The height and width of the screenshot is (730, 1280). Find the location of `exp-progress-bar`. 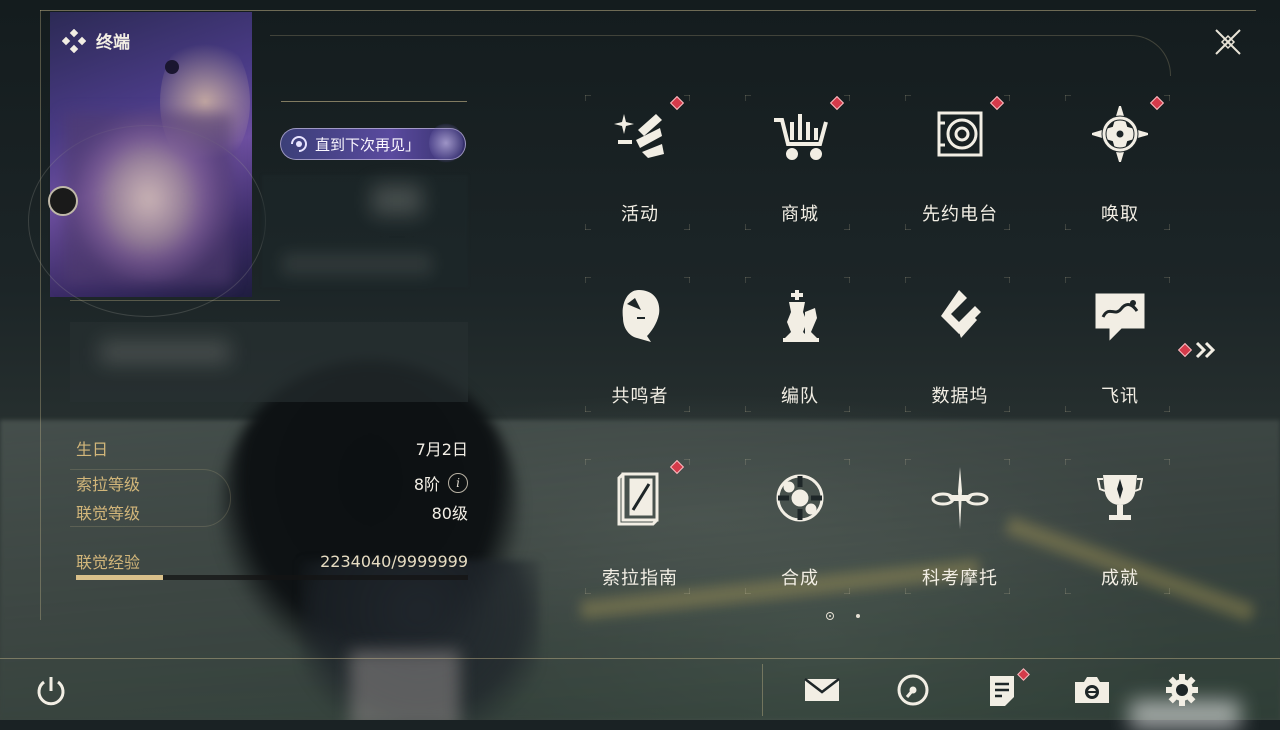

exp-progress-bar is located at coordinates (272, 577).